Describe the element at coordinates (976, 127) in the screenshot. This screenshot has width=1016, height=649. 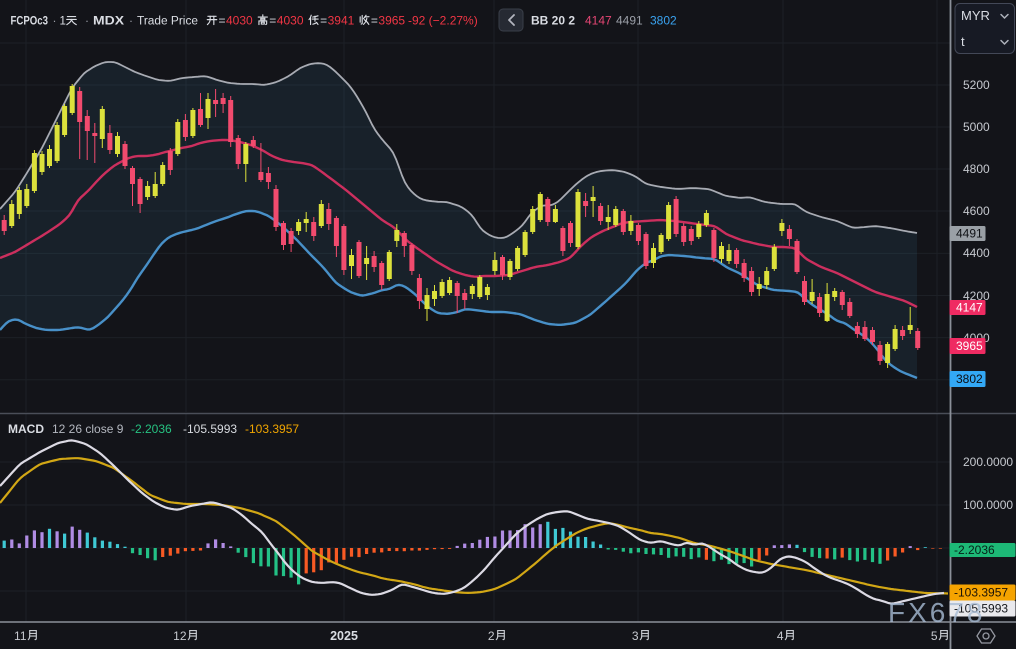
I see `svg-text: 5000` at that location.